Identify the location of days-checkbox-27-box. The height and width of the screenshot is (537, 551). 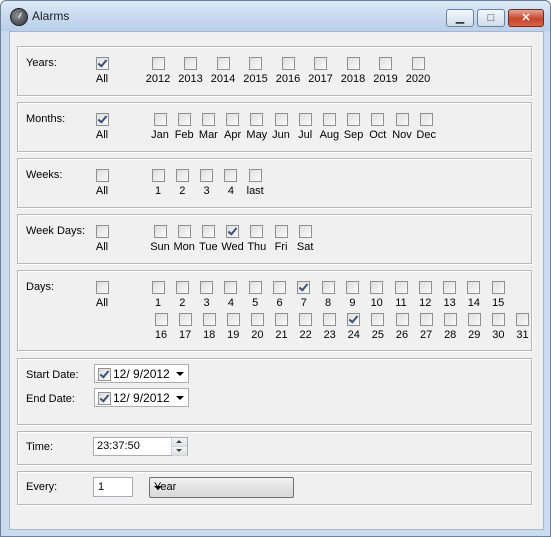
(426, 319).